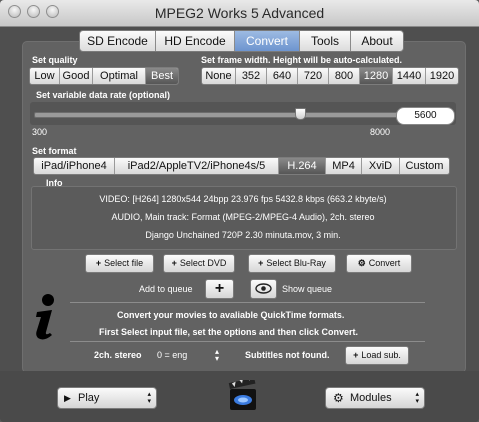  What do you see at coordinates (40, 132) in the screenshot?
I see `data-rate-min-label: 300` at bounding box center [40, 132].